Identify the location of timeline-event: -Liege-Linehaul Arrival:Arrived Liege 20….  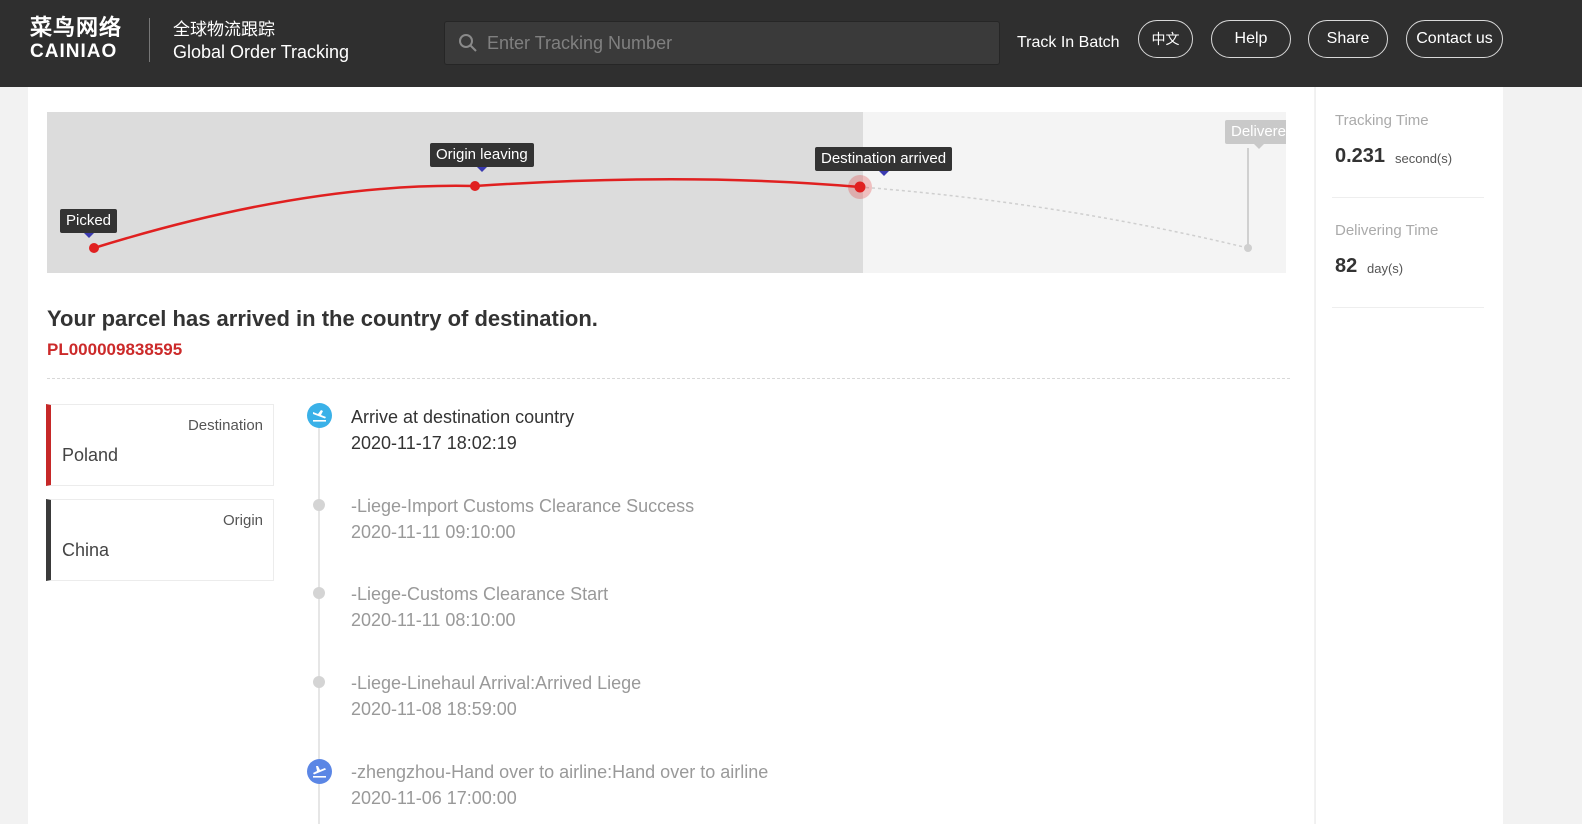
(496, 696).